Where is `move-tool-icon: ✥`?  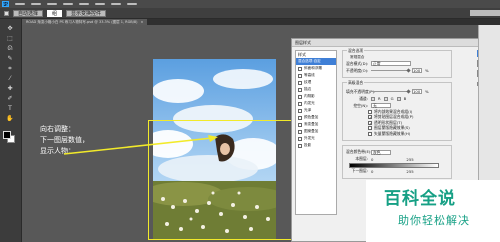
move-tool-icon: ✥ is located at coordinates (10, 28).